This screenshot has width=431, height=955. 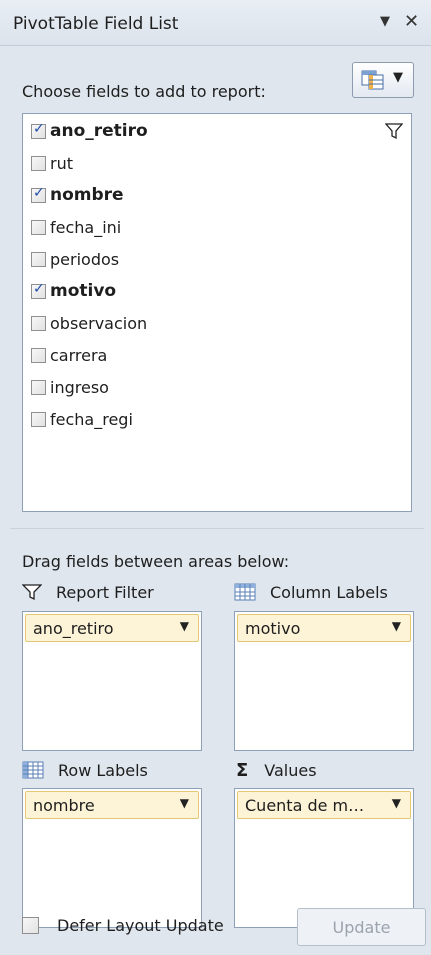 What do you see at coordinates (373, 82) in the screenshot?
I see `field-layout-icon` at bounding box center [373, 82].